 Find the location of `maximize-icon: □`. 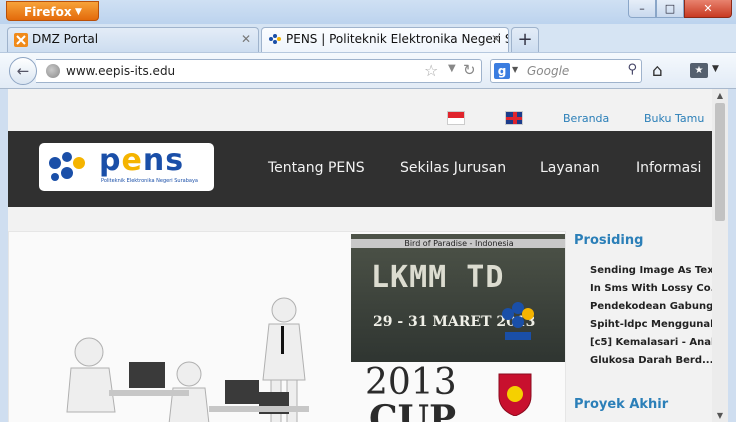

maximize-icon: □ is located at coordinates (670, 8).